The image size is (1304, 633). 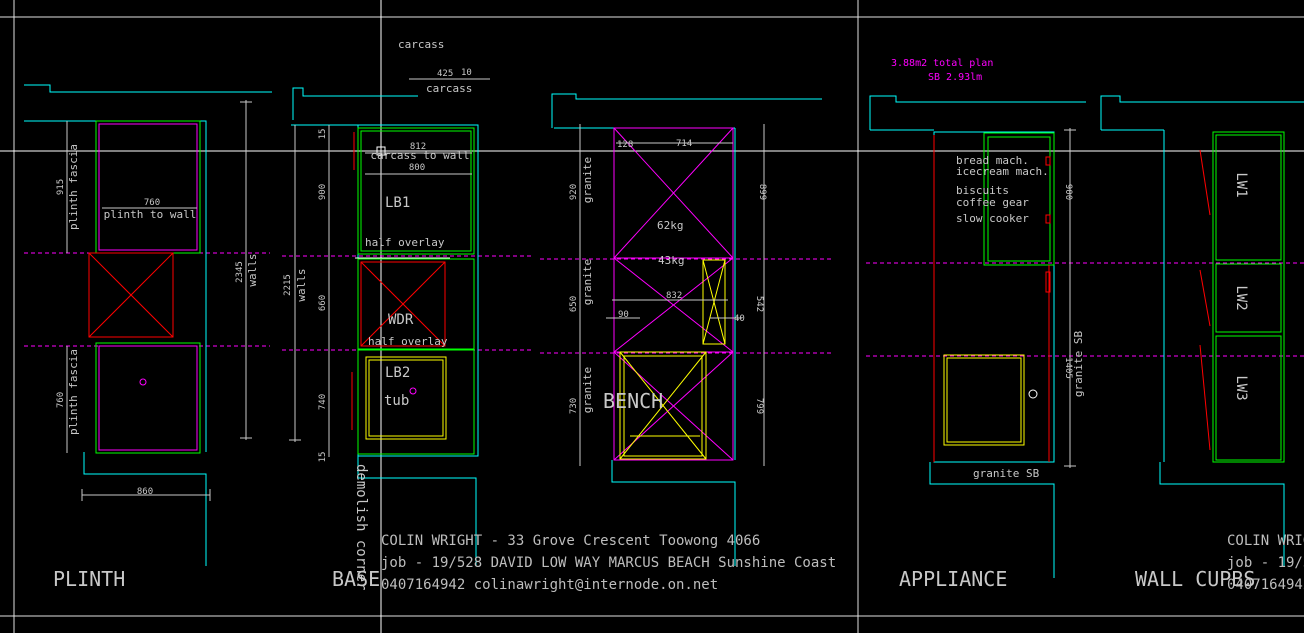 I want to click on bench-dim-90: 90, so click(x=623, y=315).